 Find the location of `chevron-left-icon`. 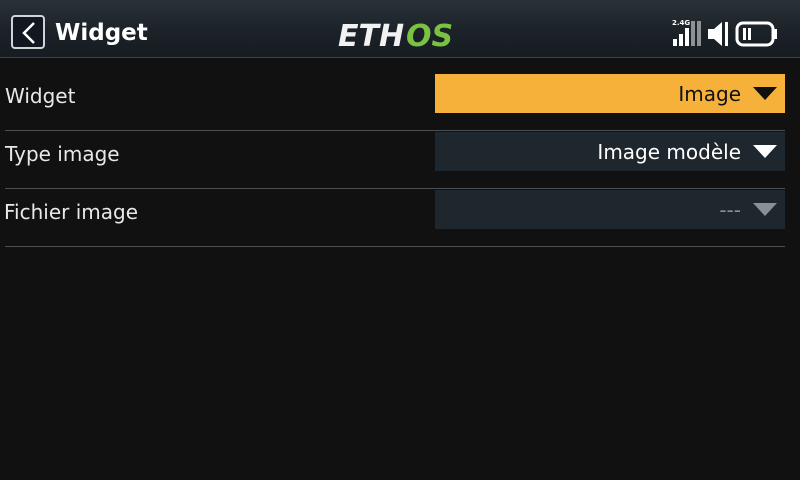

chevron-left-icon is located at coordinates (28, 33).